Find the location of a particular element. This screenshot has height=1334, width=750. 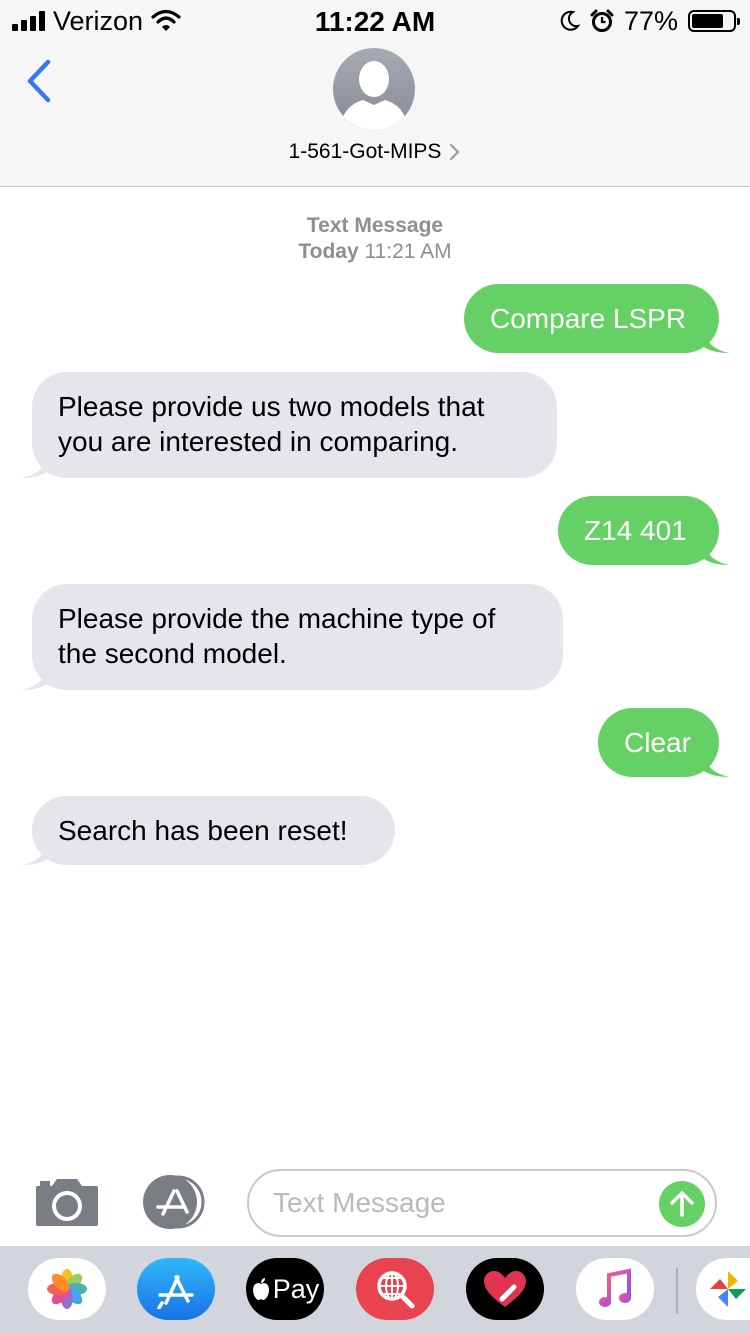

message-text: Compare LSPR is located at coordinates (588, 318).